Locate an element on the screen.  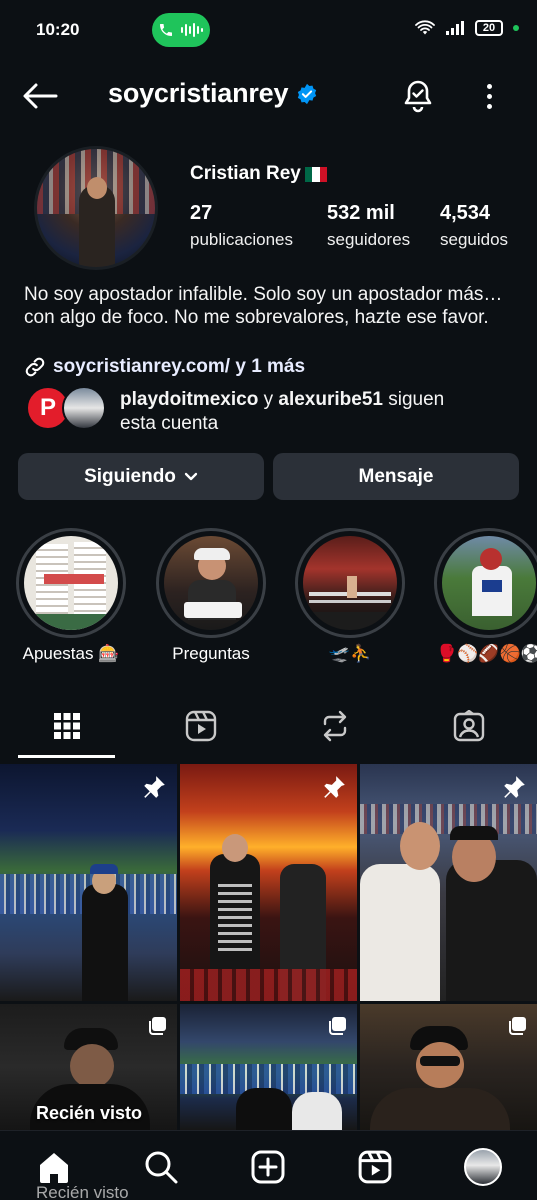
status-bar: 10:20 20 is located at coordinates (268, 30).